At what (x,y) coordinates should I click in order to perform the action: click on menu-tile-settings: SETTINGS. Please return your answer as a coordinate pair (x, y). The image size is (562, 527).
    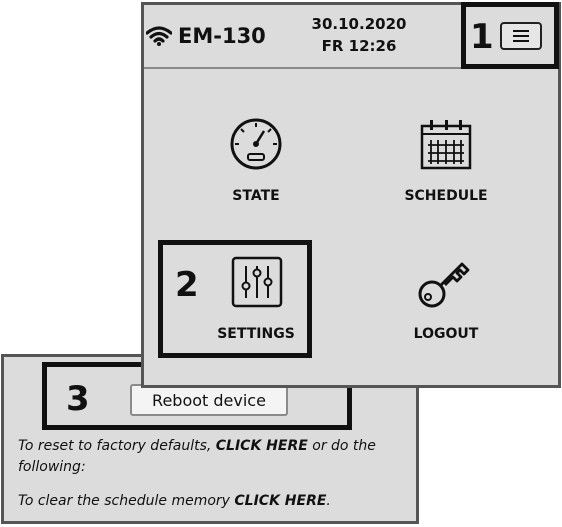
    Looking at the image, I should click on (256, 298).